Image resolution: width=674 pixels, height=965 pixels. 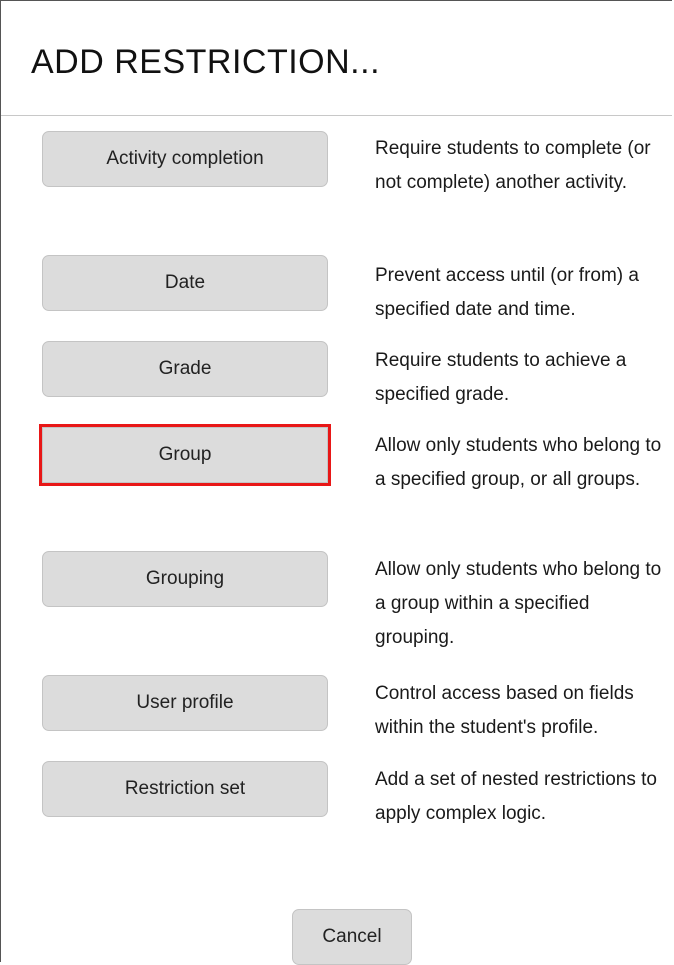 What do you see at coordinates (185, 579) in the screenshot?
I see `grouping-button: Grouping` at bounding box center [185, 579].